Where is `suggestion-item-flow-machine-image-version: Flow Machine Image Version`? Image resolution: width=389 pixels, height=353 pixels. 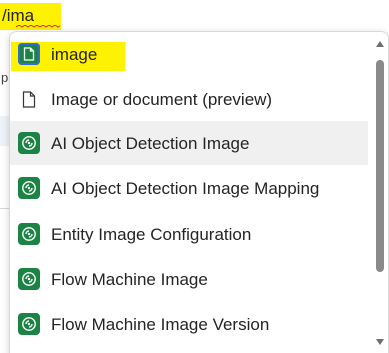
suggestion-item-flow-machine-image-version: Flow Machine Image Version is located at coordinates (189, 324).